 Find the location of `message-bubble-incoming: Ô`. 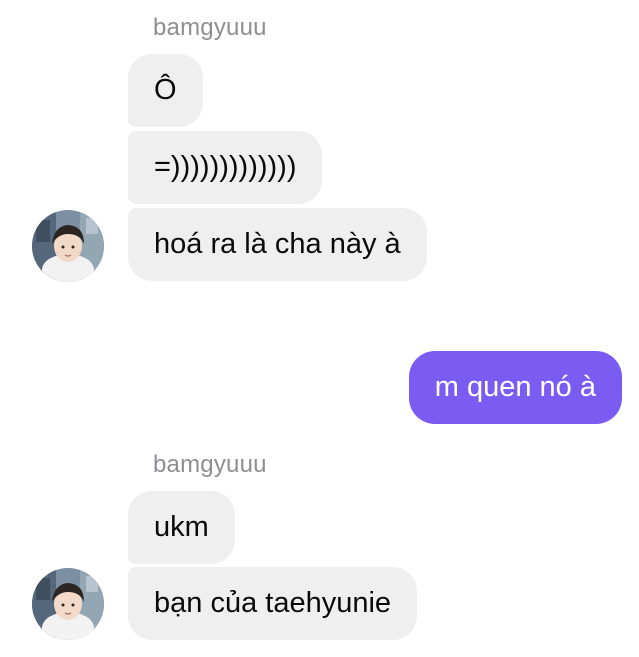

message-bubble-incoming: Ô is located at coordinates (165, 90).